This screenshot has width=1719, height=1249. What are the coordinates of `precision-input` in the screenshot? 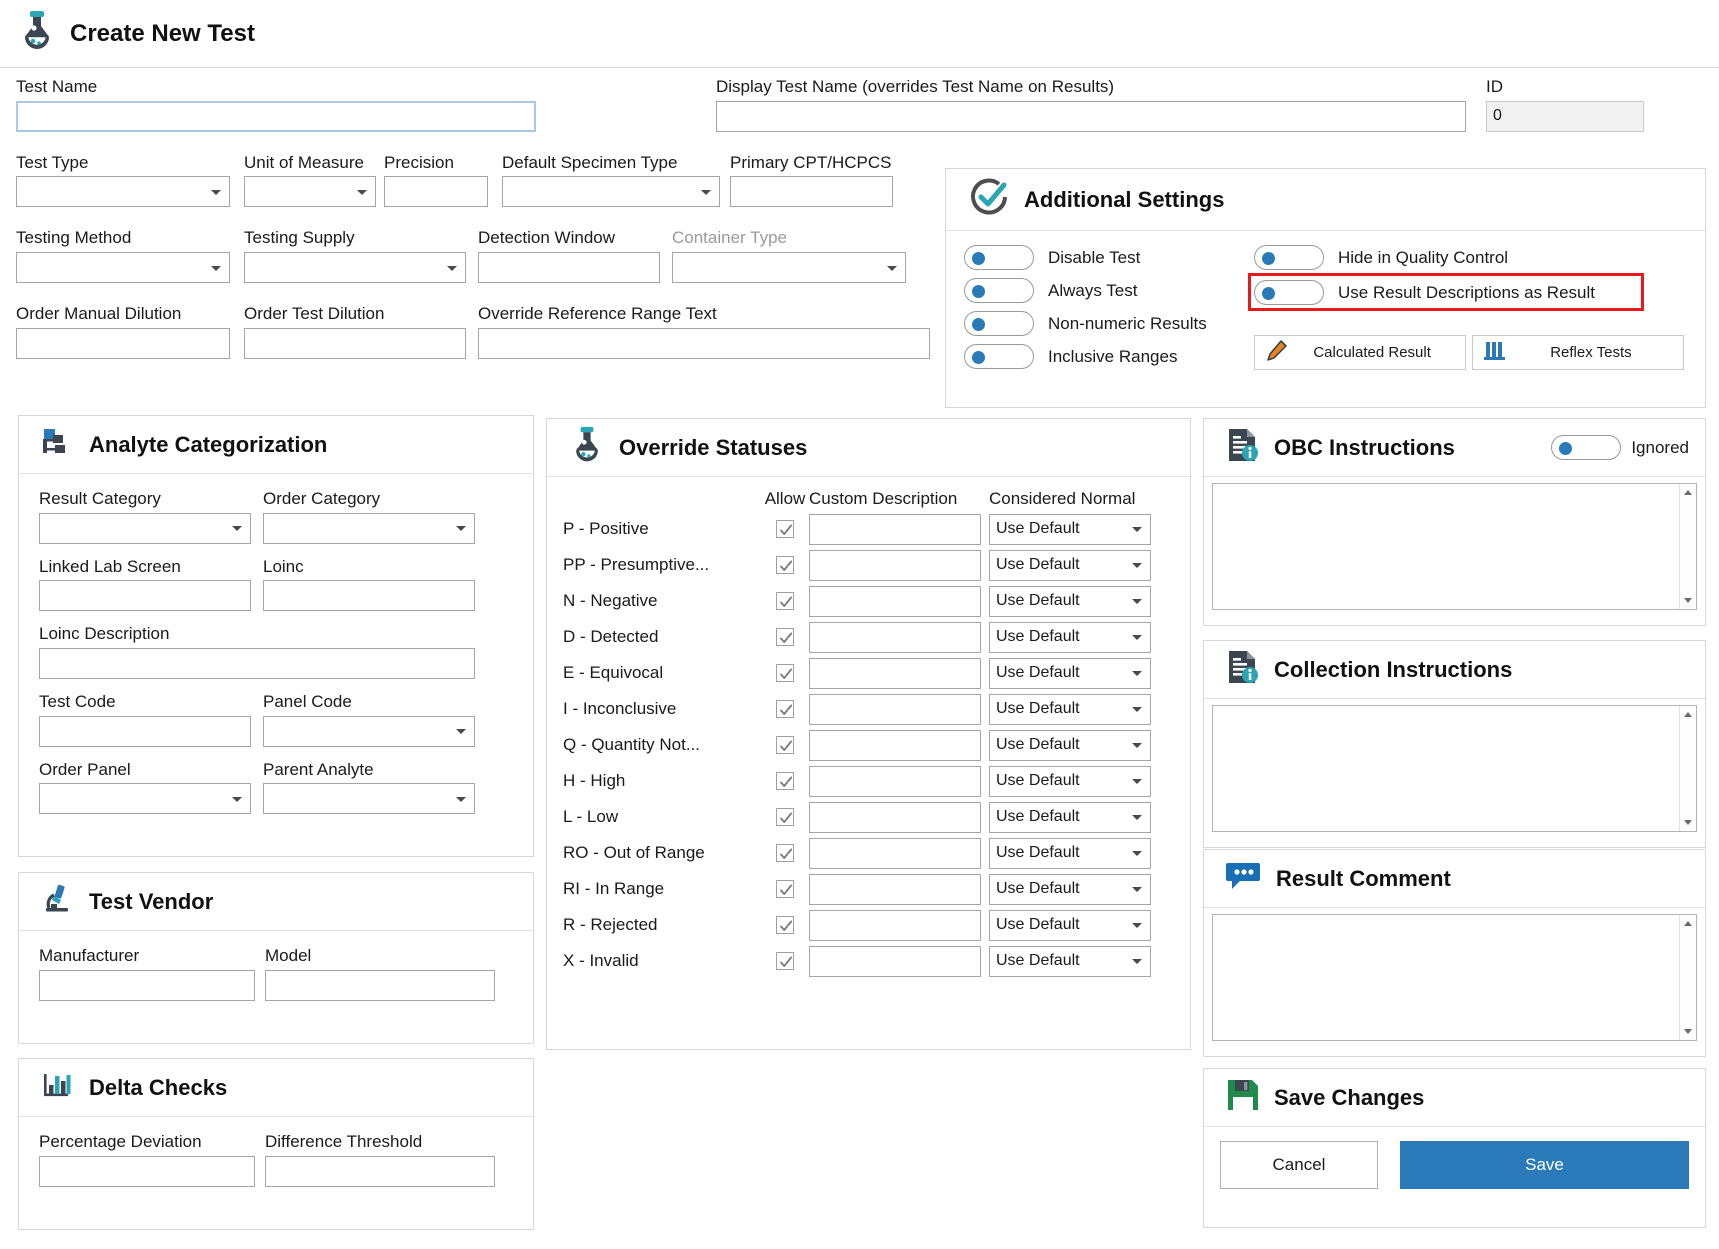 It's located at (436, 192).